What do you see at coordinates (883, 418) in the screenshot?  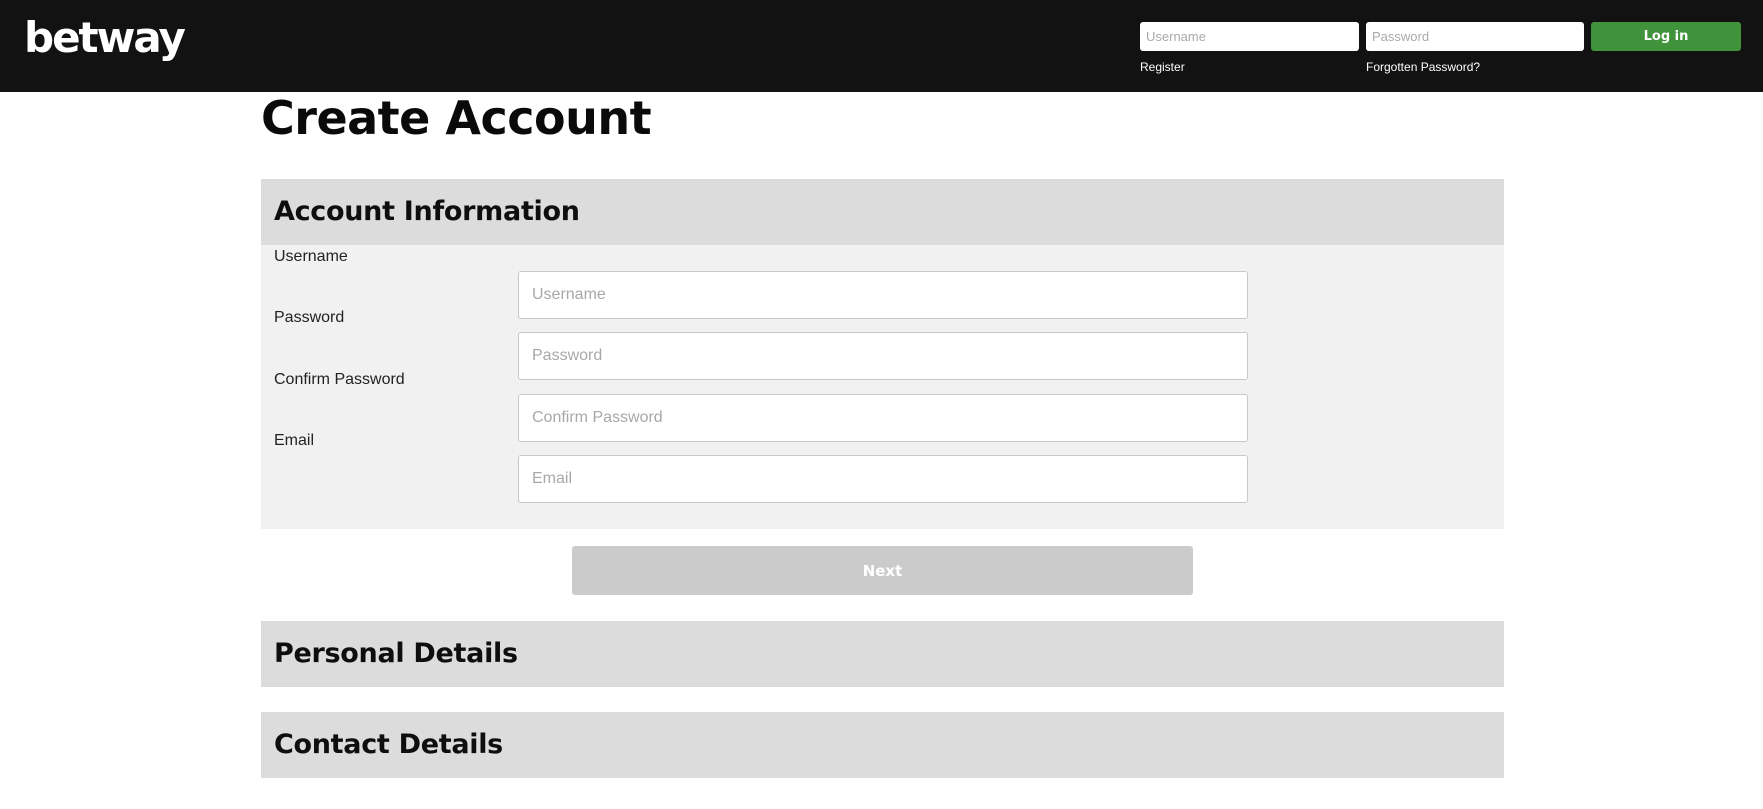 I see `confirm-password-input` at bounding box center [883, 418].